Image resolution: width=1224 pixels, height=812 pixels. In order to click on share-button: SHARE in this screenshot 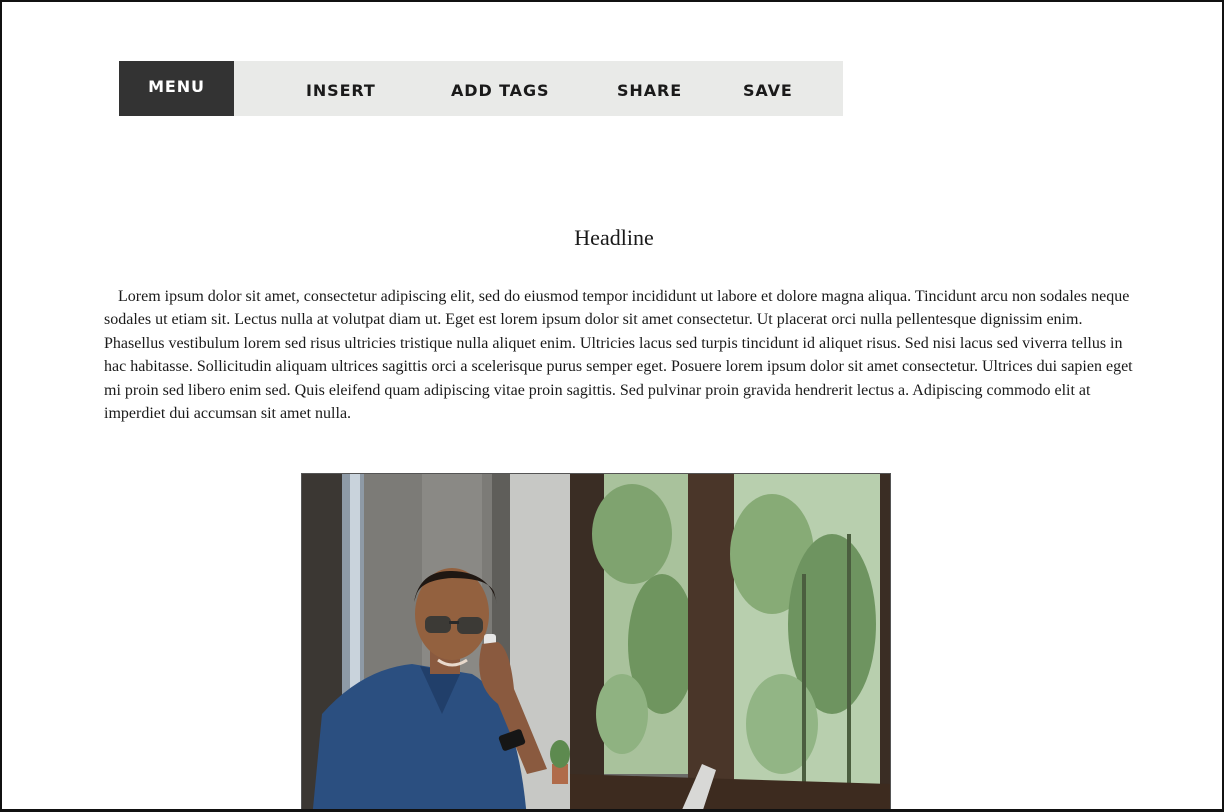, I will do `click(649, 88)`.